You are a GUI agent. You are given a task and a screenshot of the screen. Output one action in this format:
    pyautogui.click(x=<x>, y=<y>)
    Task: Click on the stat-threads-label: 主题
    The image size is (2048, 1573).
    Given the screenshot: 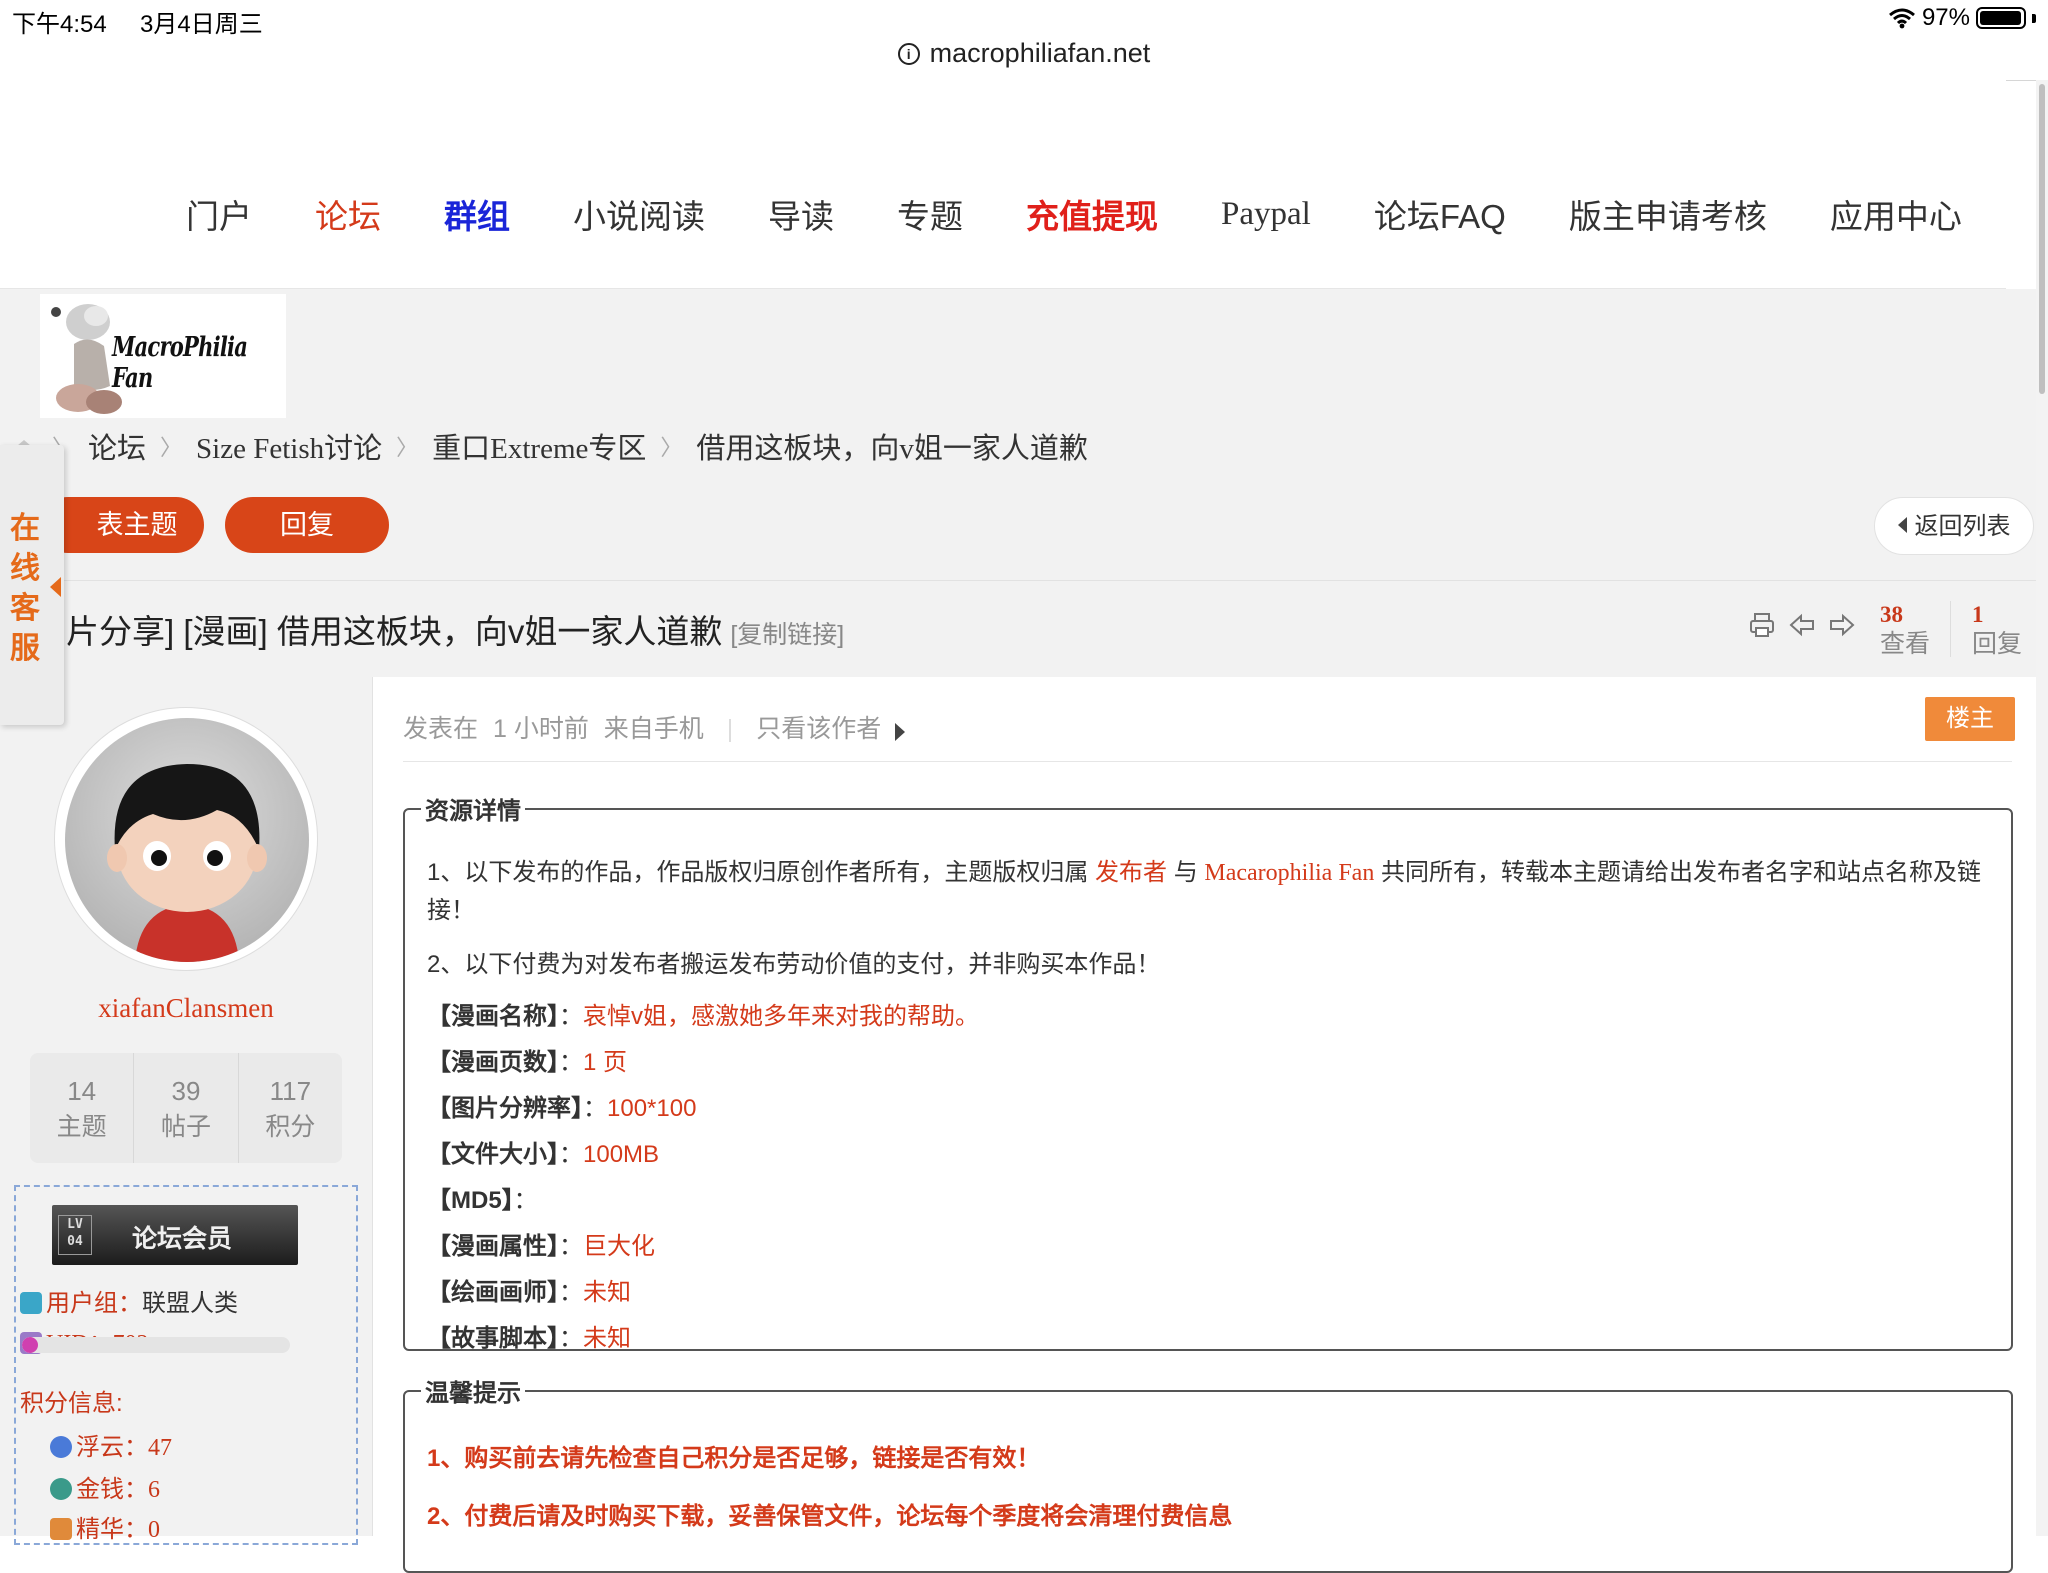 What is the action you would take?
    pyautogui.click(x=81, y=1127)
    